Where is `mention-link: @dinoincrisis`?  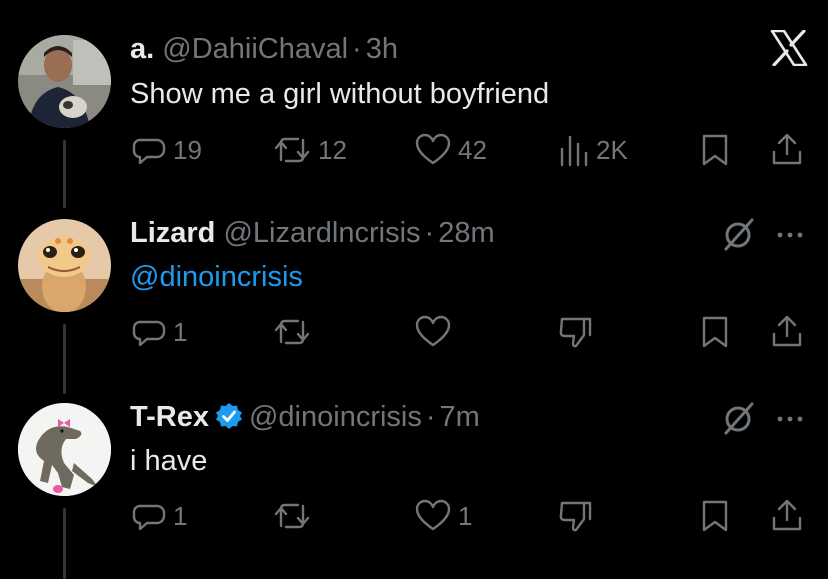 mention-link: @dinoincrisis is located at coordinates (216, 277).